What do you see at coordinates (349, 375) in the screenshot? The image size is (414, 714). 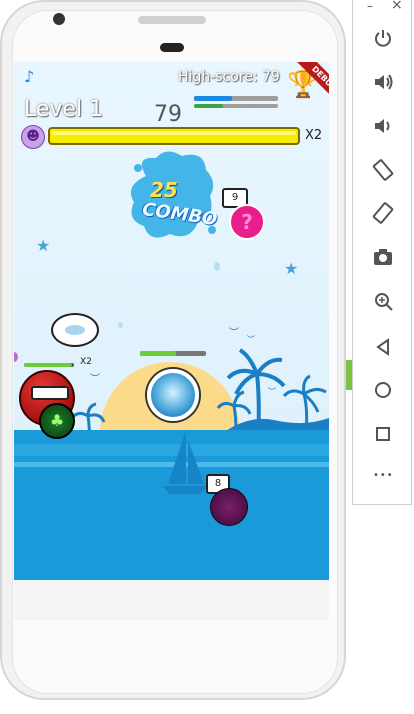 I see `side-indicator` at bounding box center [349, 375].